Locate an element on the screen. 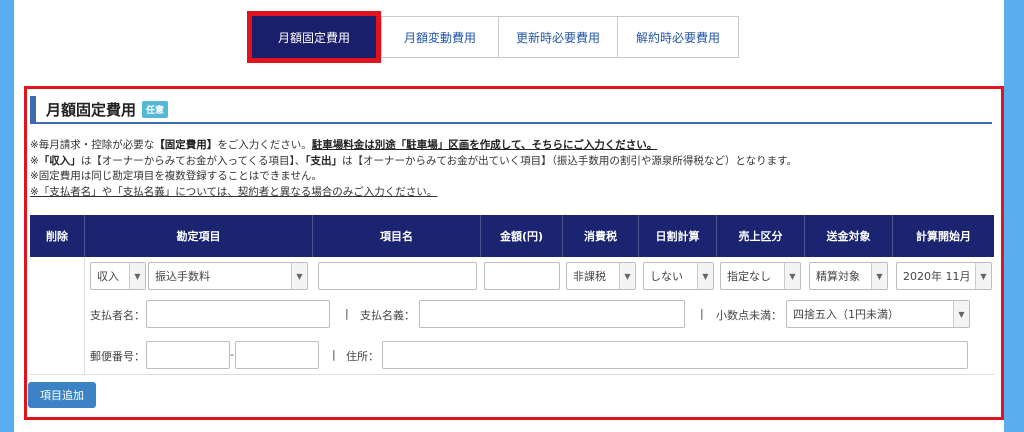  sales-category-value: 指定なし is located at coordinates (749, 276).